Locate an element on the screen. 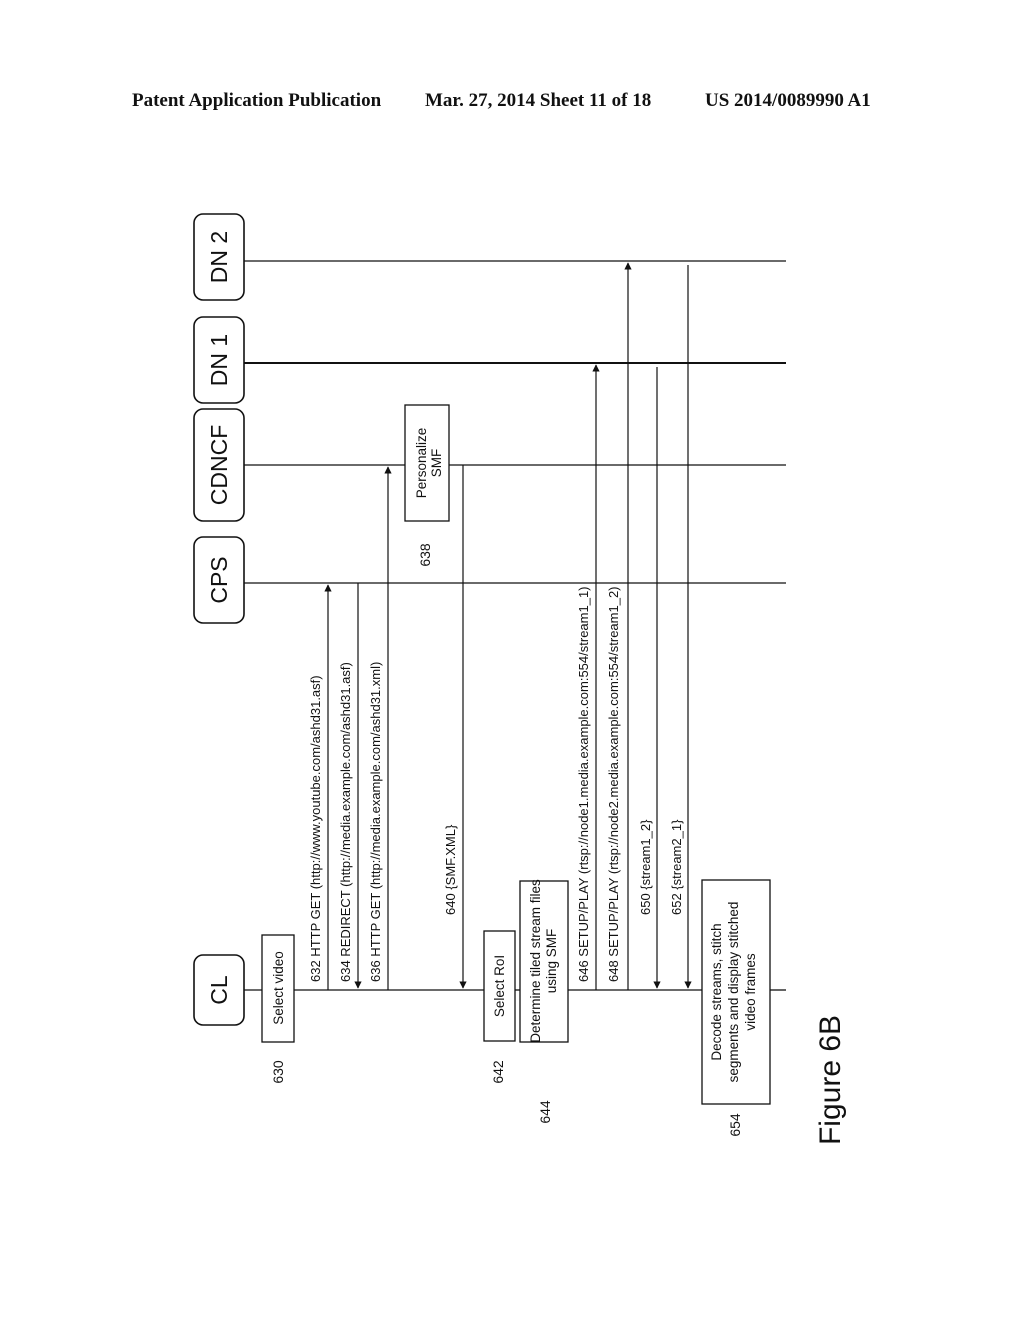 The width and height of the screenshot is (1024, 1320). activity-630-text: Select video is located at coordinates (278, 988).